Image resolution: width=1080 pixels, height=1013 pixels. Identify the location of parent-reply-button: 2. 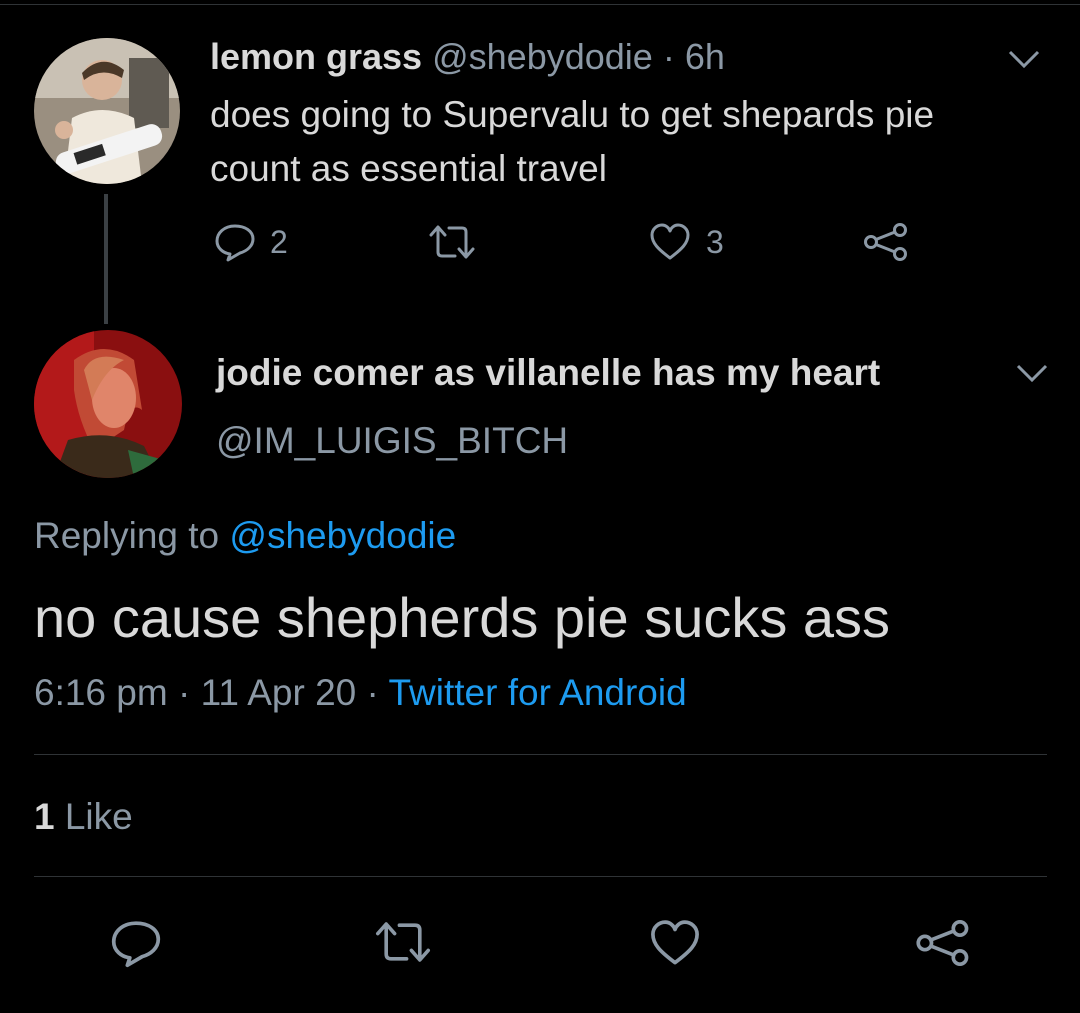
(251, 242).